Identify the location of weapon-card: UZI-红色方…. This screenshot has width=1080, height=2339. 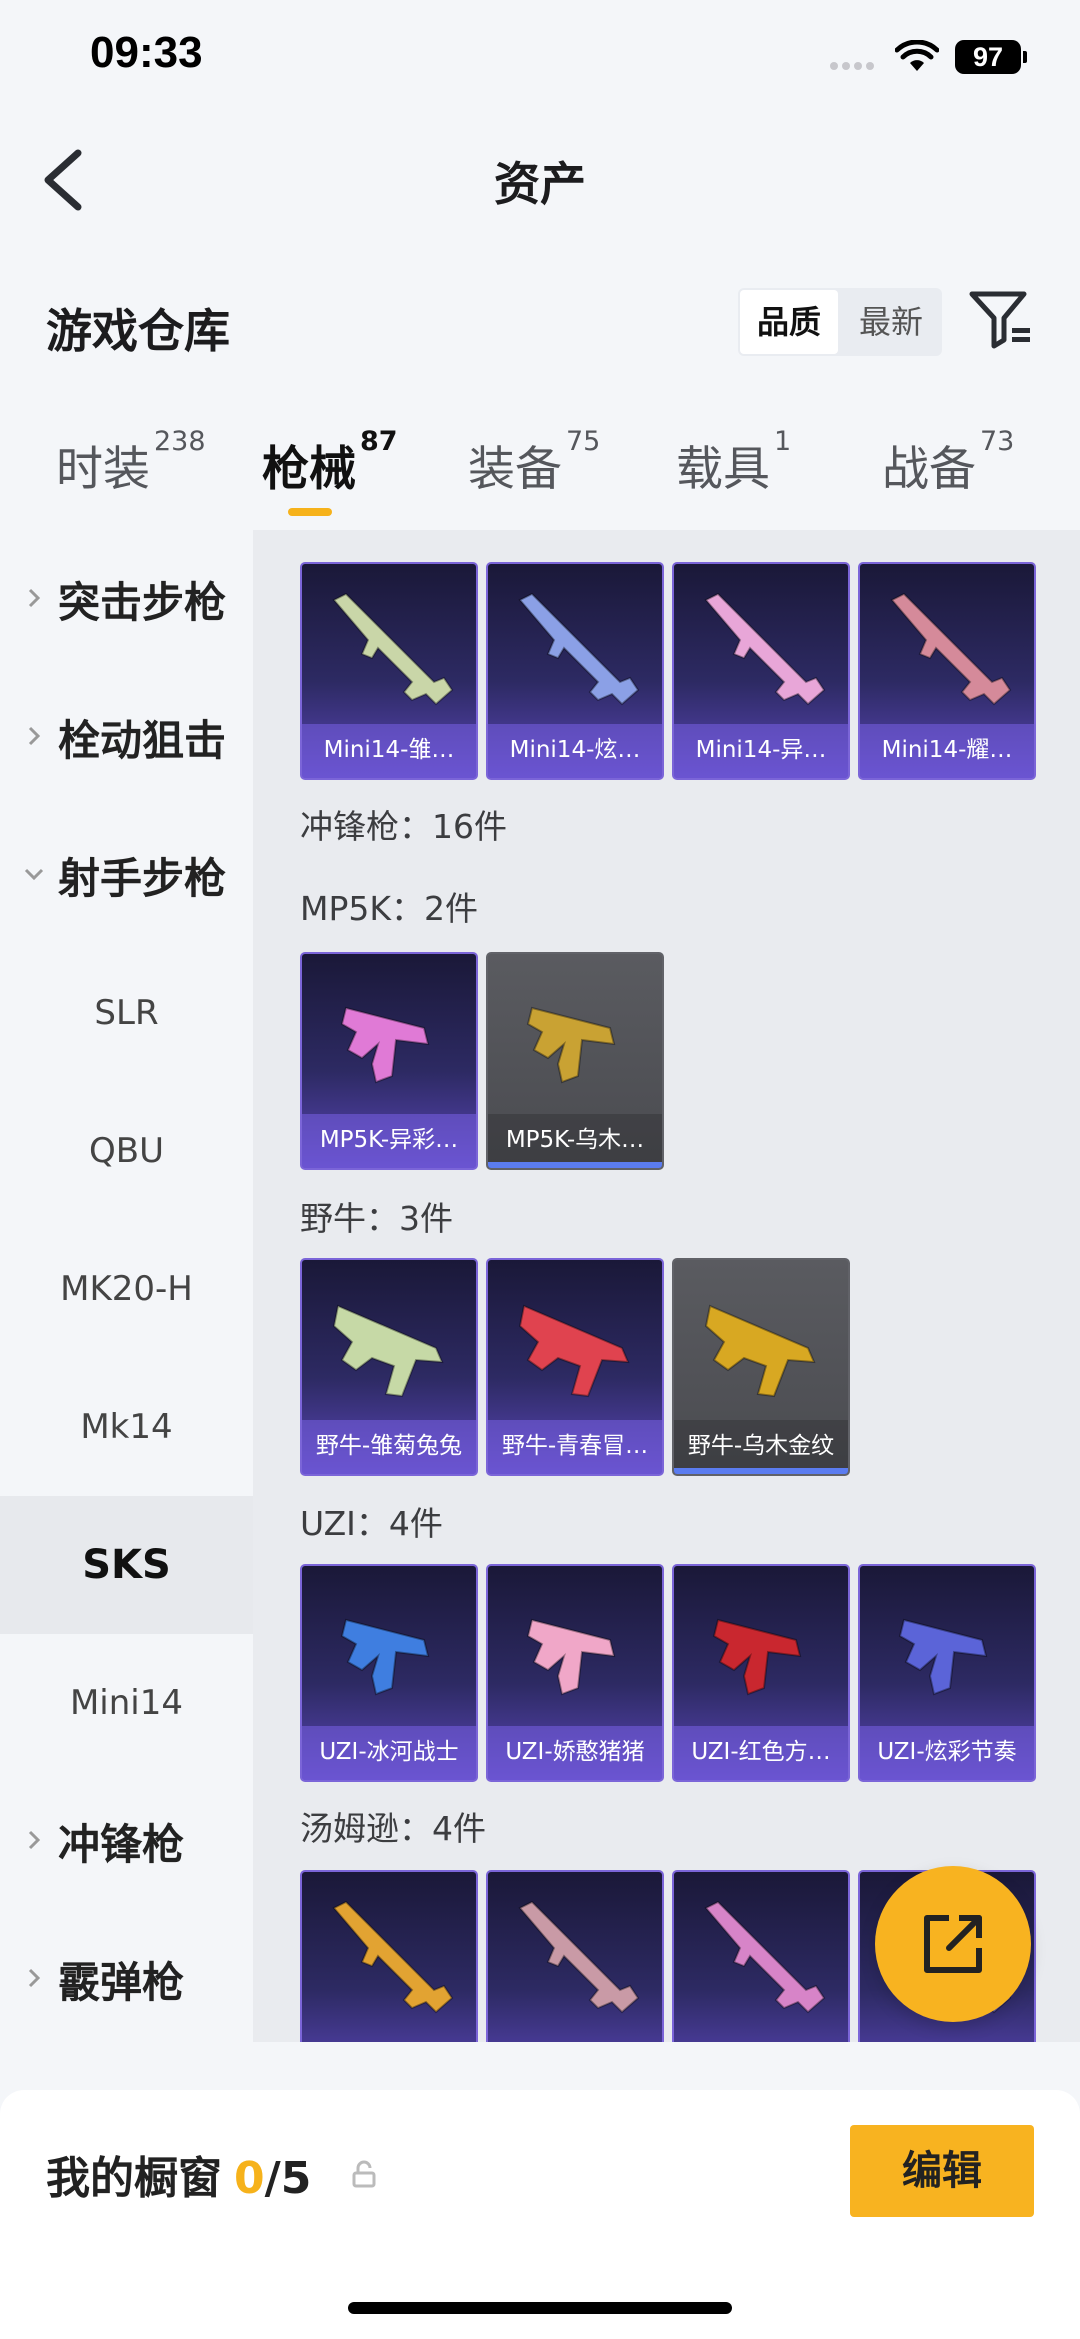
(761, 1673).